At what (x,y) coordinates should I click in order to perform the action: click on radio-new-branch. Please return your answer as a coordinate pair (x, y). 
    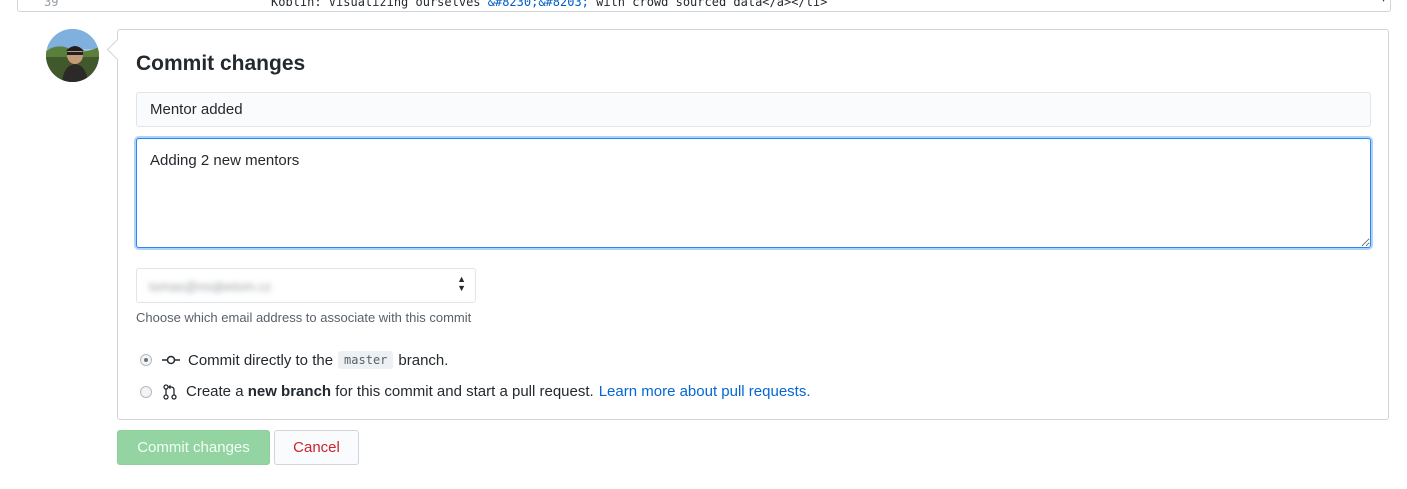
    Looking at the image, I should click on (146, 391).